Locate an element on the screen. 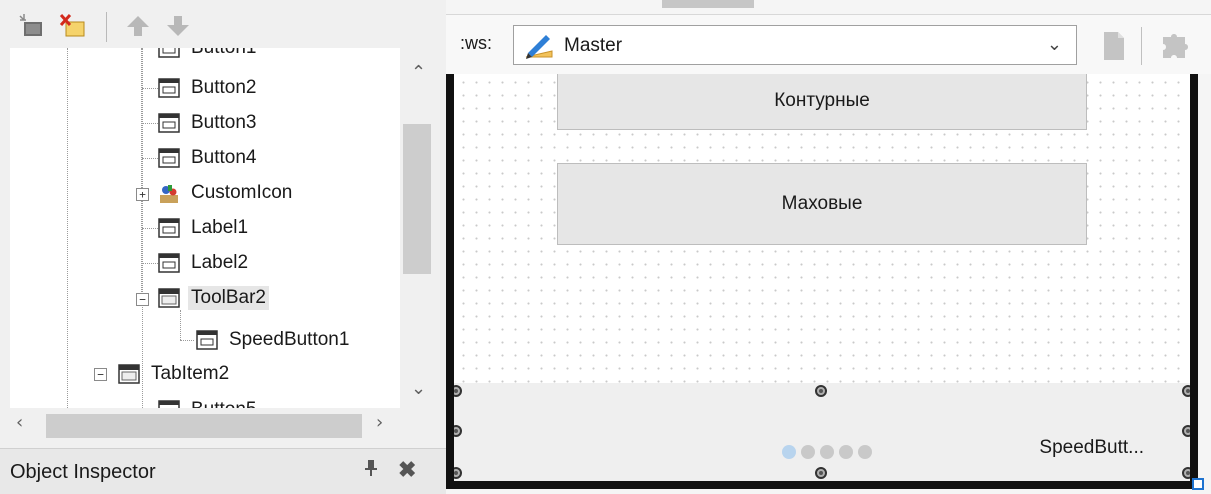 This screenshot has height=494, width=1211. views-toolbar: :ws: Master ⌄ is located at coordinates (828, 44).